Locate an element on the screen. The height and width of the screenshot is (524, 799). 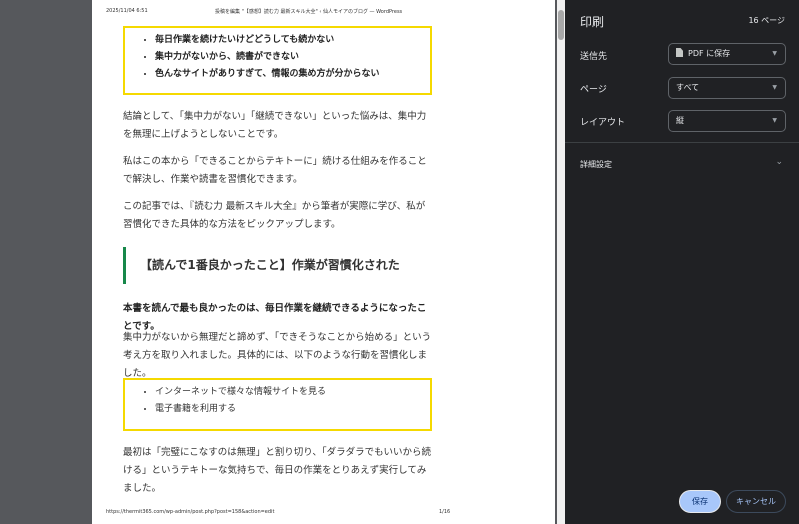
page-header-datetime: 2025/11/04 6:51 is located at coordinates (127, 11).